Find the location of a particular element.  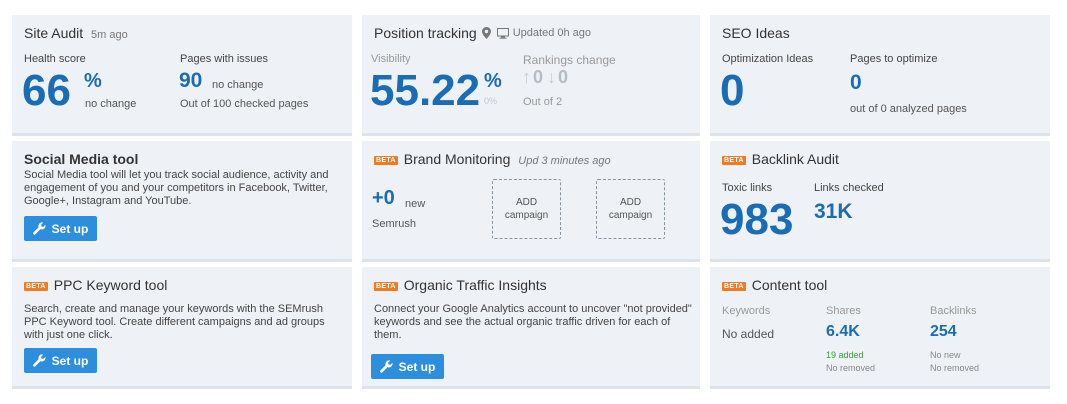

content-backlinks-value: 254 is located at coordinates (943, 332).